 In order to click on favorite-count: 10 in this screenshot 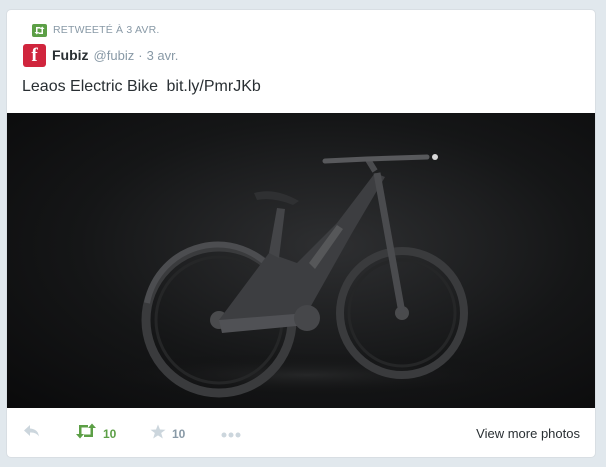, I will do `click(179, 433)`.